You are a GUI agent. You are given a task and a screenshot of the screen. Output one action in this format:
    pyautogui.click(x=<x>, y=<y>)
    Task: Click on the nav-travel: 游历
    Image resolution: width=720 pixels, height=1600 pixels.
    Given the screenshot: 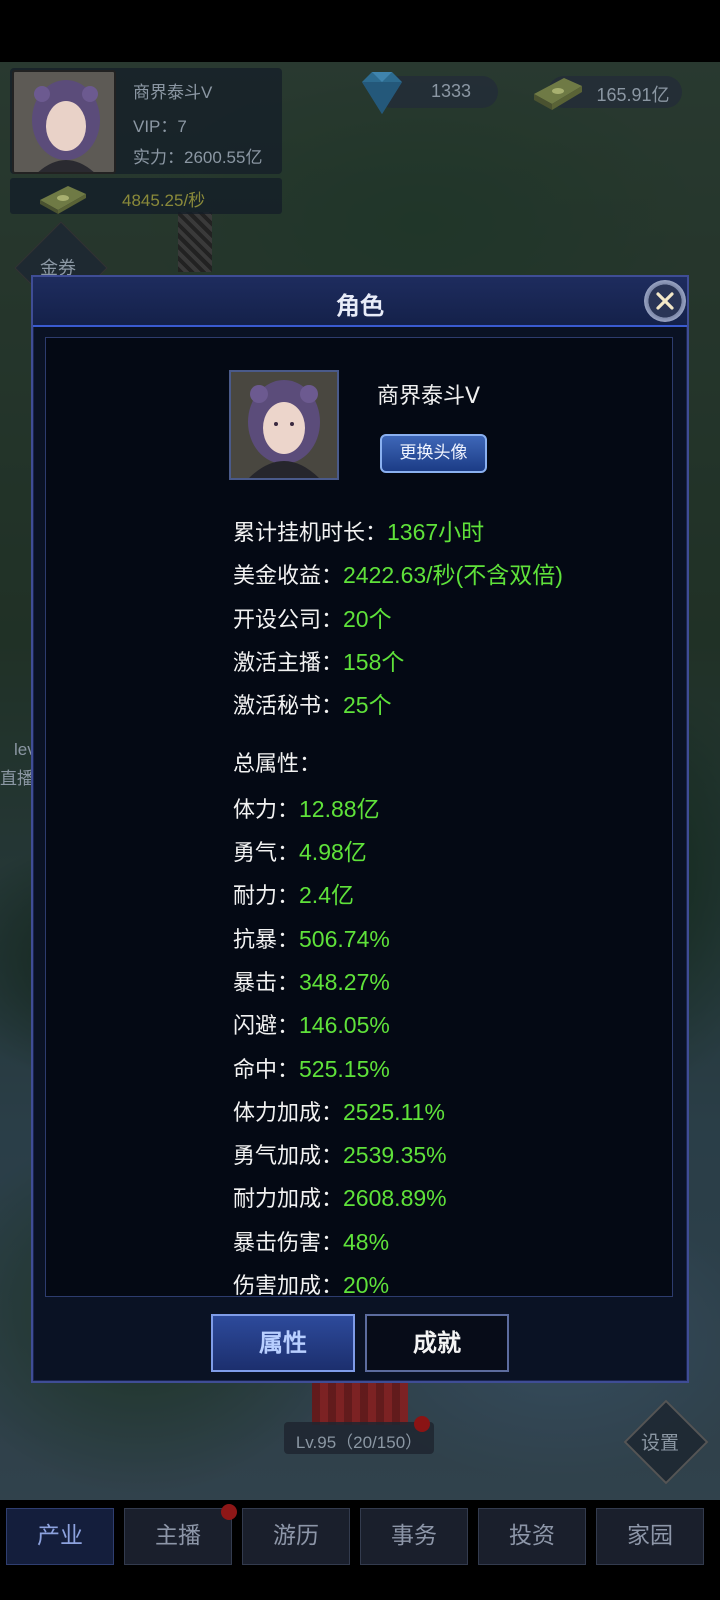 What is the action you would take?
    pyautogui.click(x=296, y=1536)
    